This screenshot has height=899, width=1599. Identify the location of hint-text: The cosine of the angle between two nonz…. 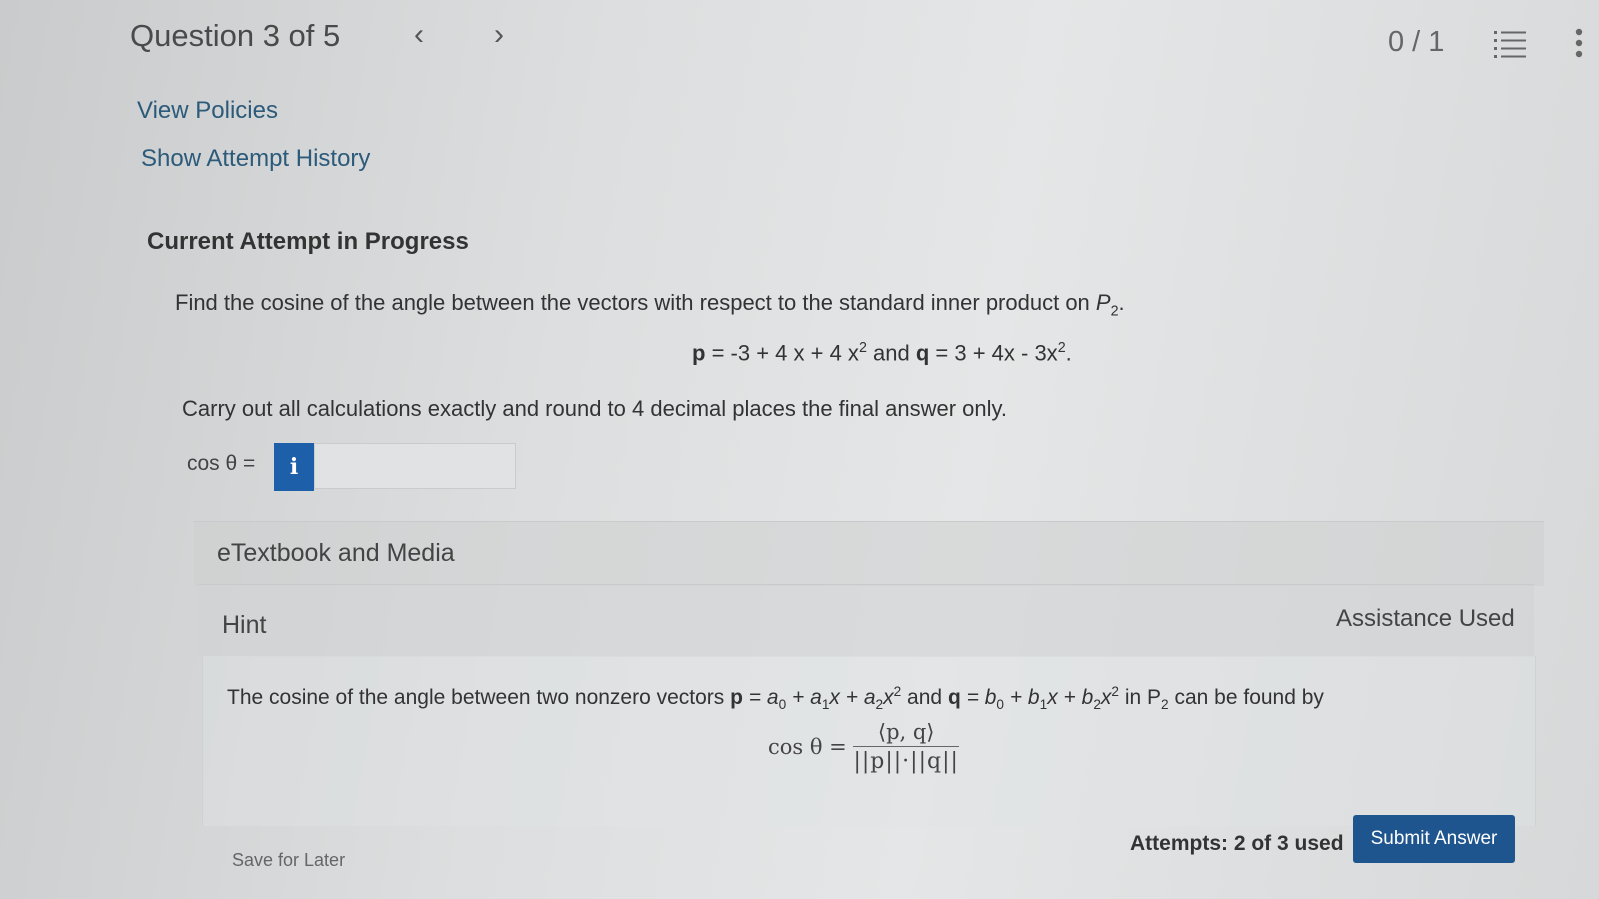
(775, 698).